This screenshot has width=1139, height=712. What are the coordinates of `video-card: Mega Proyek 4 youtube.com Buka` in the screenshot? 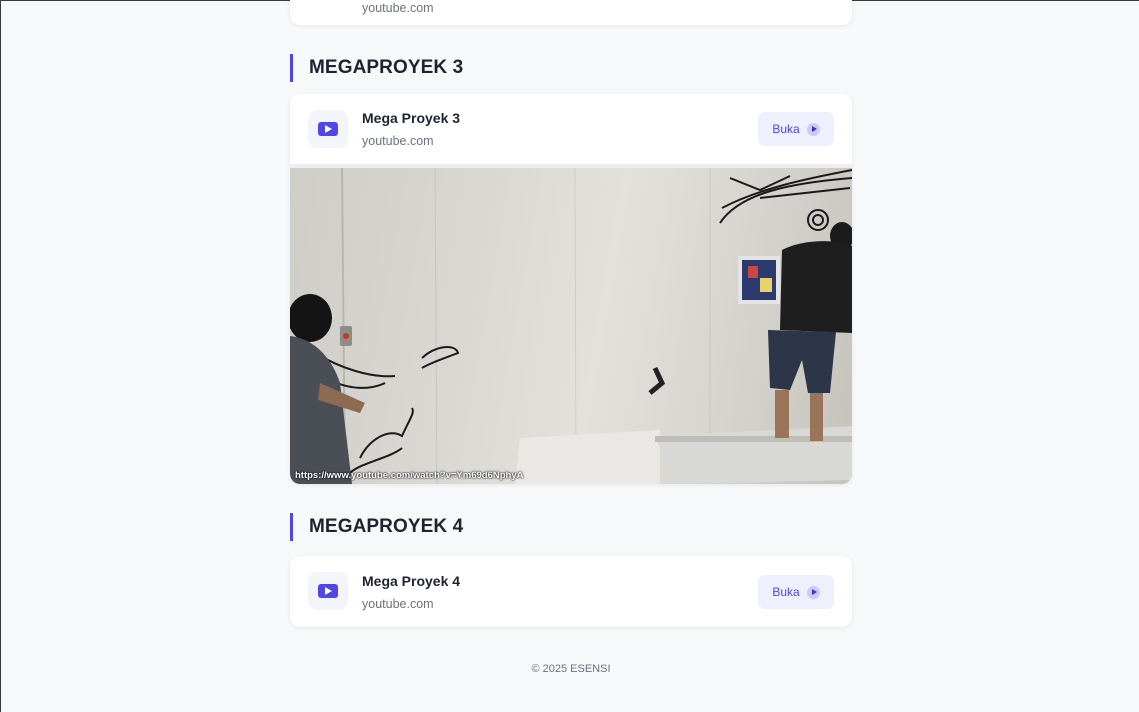 It's located at (571, 591).